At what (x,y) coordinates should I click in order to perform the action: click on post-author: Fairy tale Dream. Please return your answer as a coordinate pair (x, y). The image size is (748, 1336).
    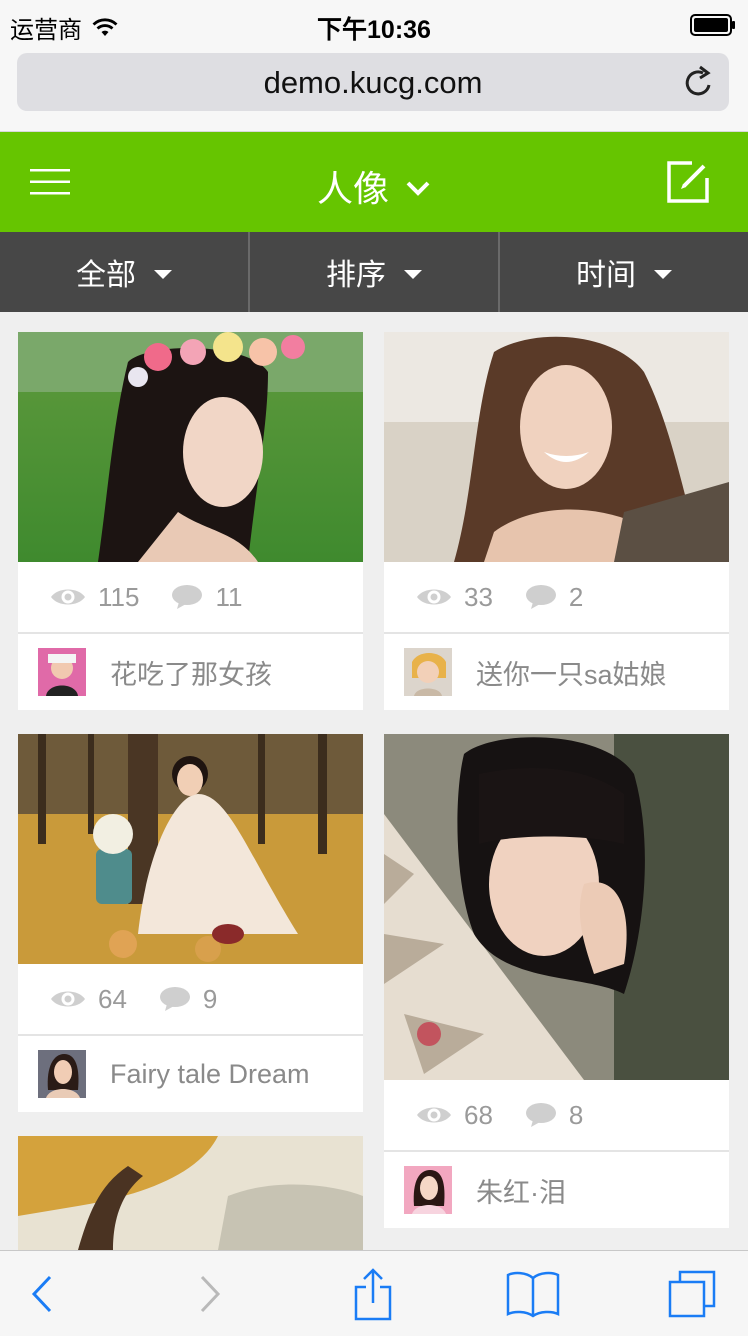
    Looking at the image, I should click on (190, 1074).